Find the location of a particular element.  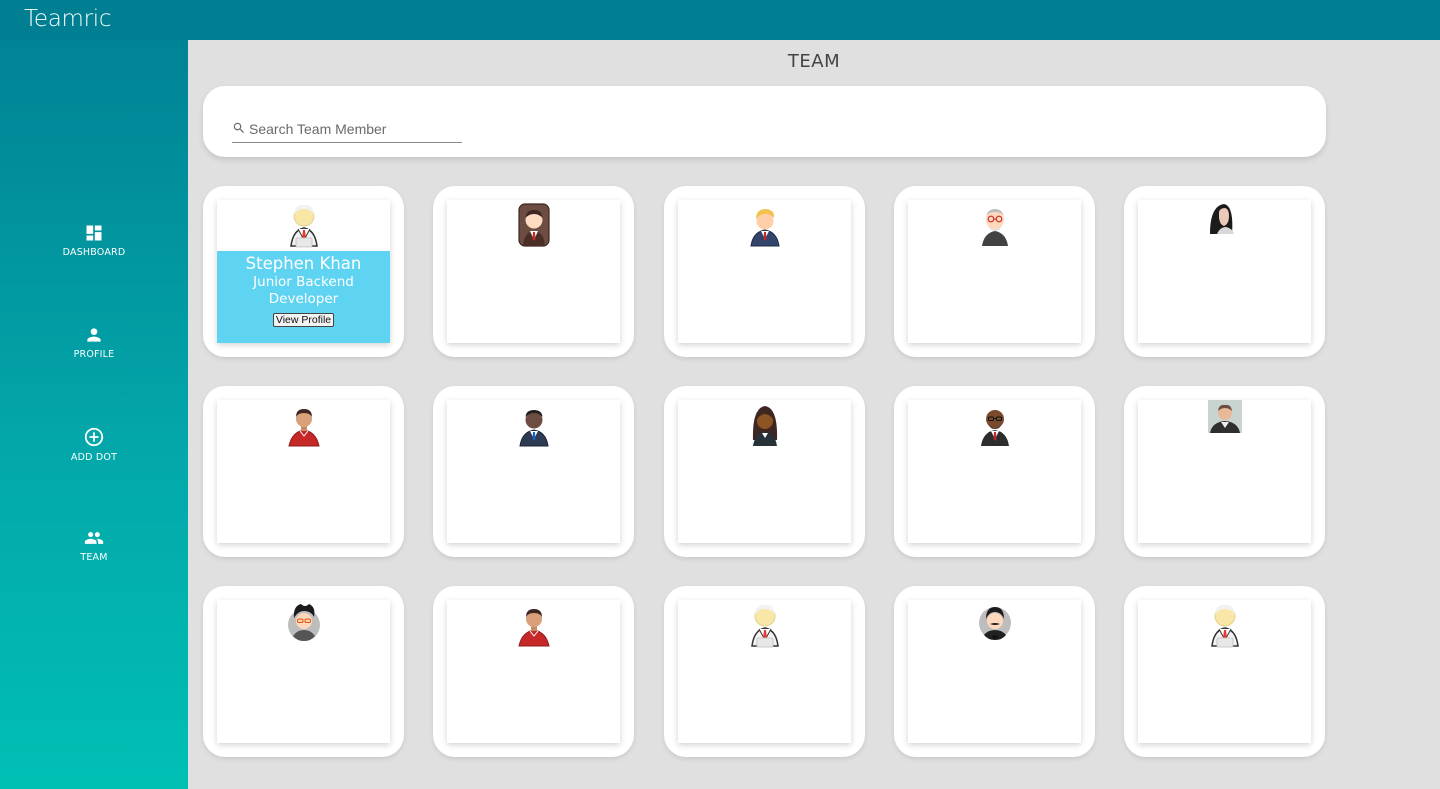

sidebar-item-add-dot: ADD DOT is located at coordinates (94, 444).